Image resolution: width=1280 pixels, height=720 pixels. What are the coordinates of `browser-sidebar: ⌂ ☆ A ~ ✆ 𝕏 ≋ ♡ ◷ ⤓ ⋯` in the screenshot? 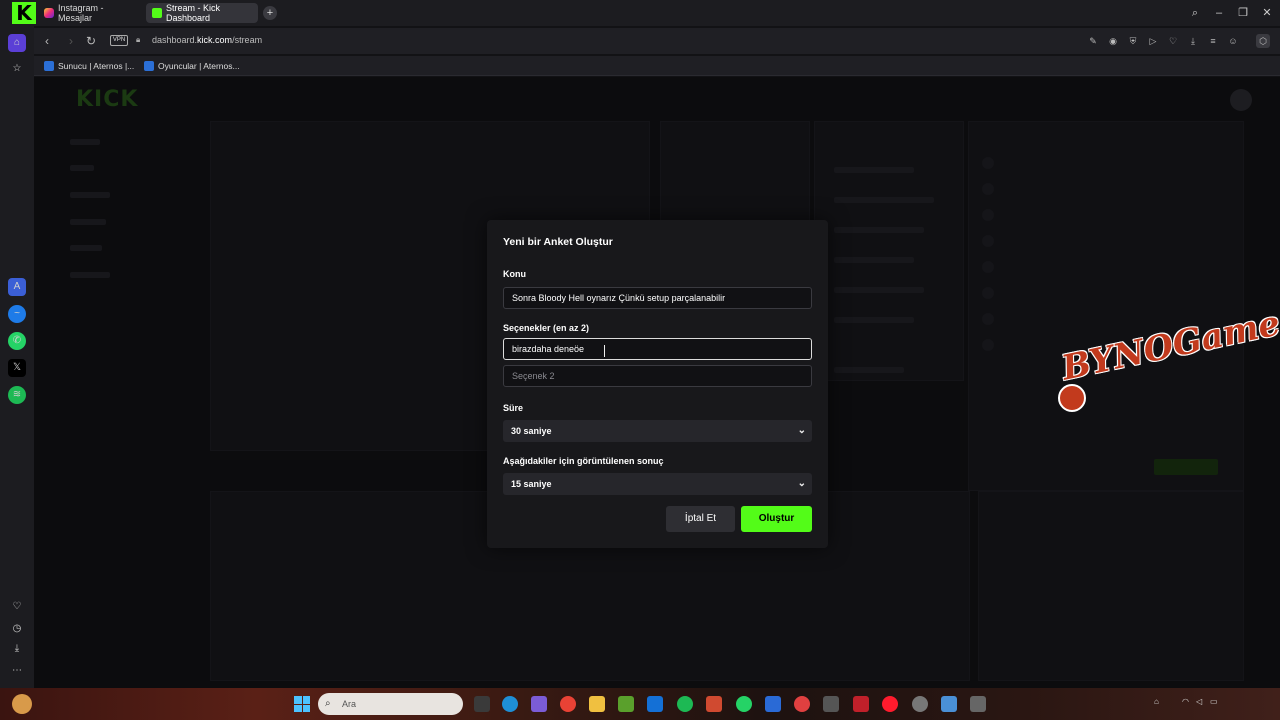 It's located at (17, 357).